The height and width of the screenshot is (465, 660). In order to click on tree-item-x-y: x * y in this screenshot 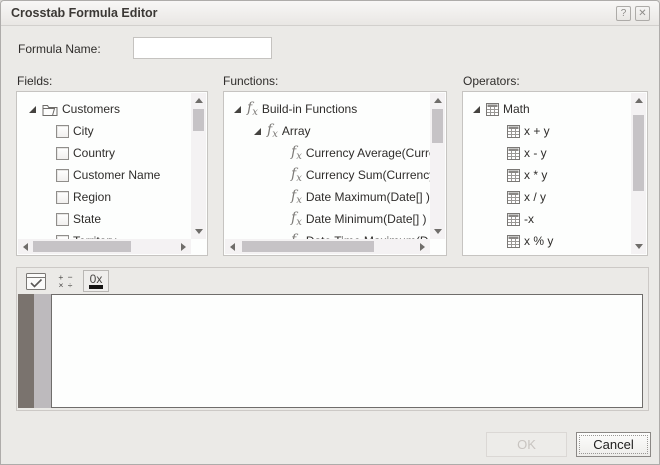, I will do `click(547, 175)`.